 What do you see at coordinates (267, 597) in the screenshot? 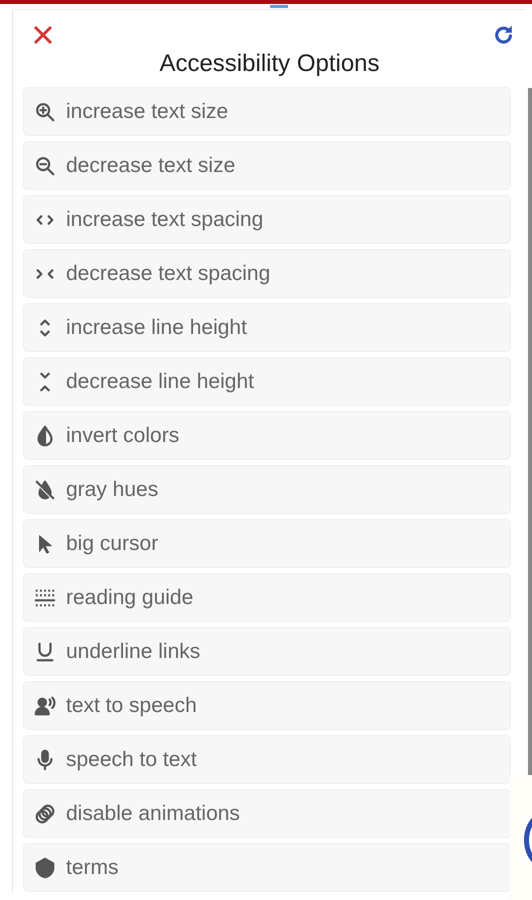
I see `option-button: reading guide` at bounding box center [267, 597].